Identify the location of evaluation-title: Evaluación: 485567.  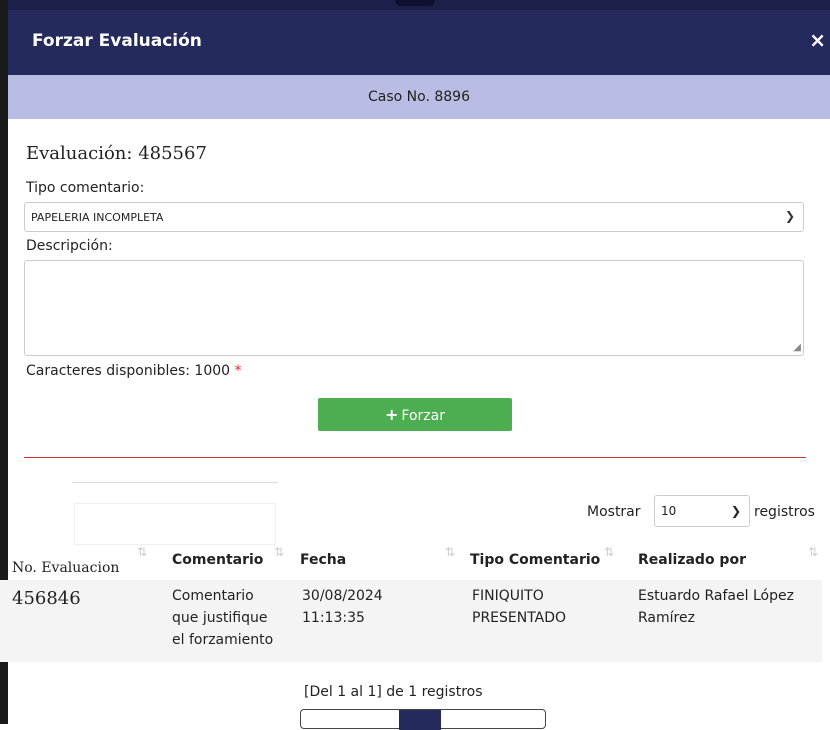
(116, 153).